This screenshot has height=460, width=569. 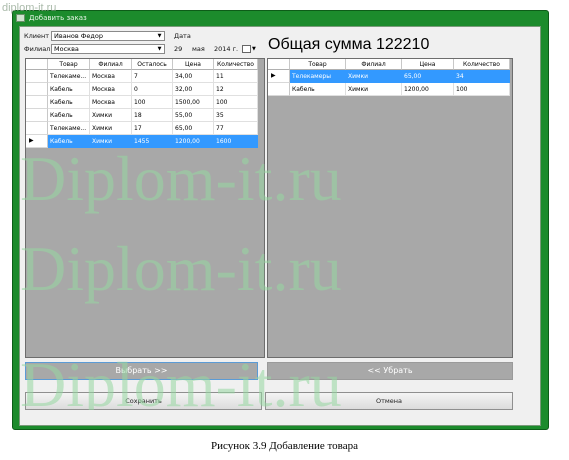 I want to click on table-cell: 35, so click(x=236, y=115).